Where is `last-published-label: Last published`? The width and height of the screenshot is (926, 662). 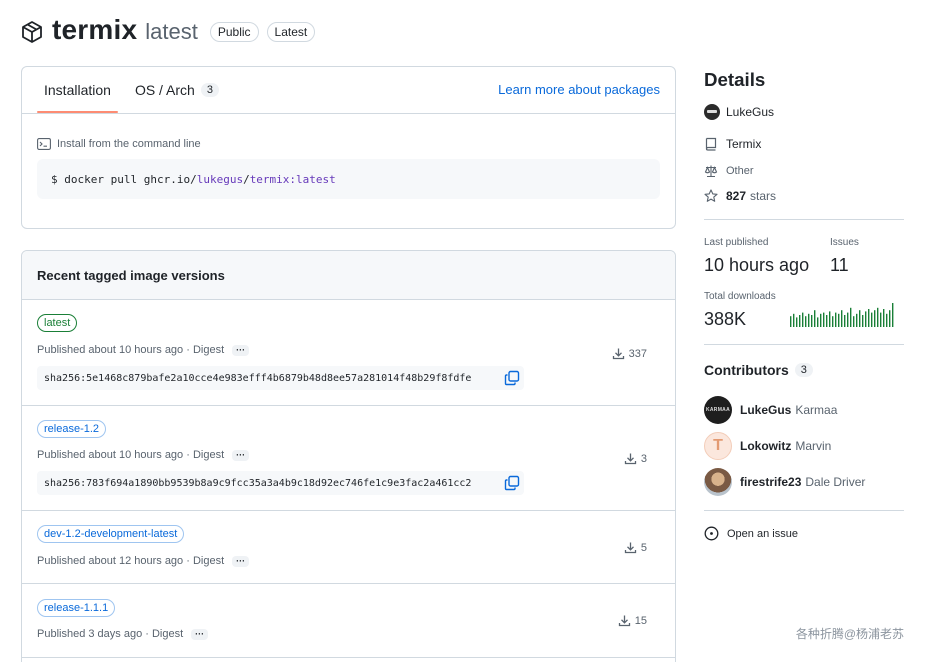 last-published-label: Last published is located at coordinates (736, 242).